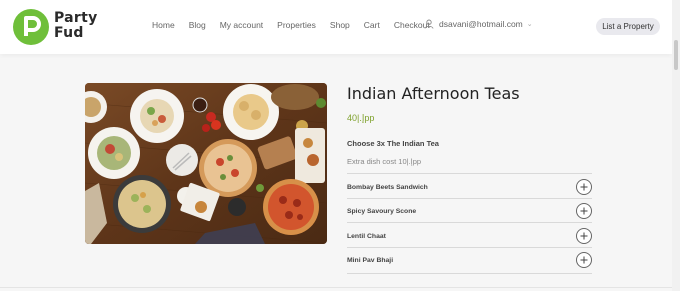  Describe the element at coordinates (469, 189) in the screenshot. I see `option-row: Bombay Beets Sandwich` at that location.